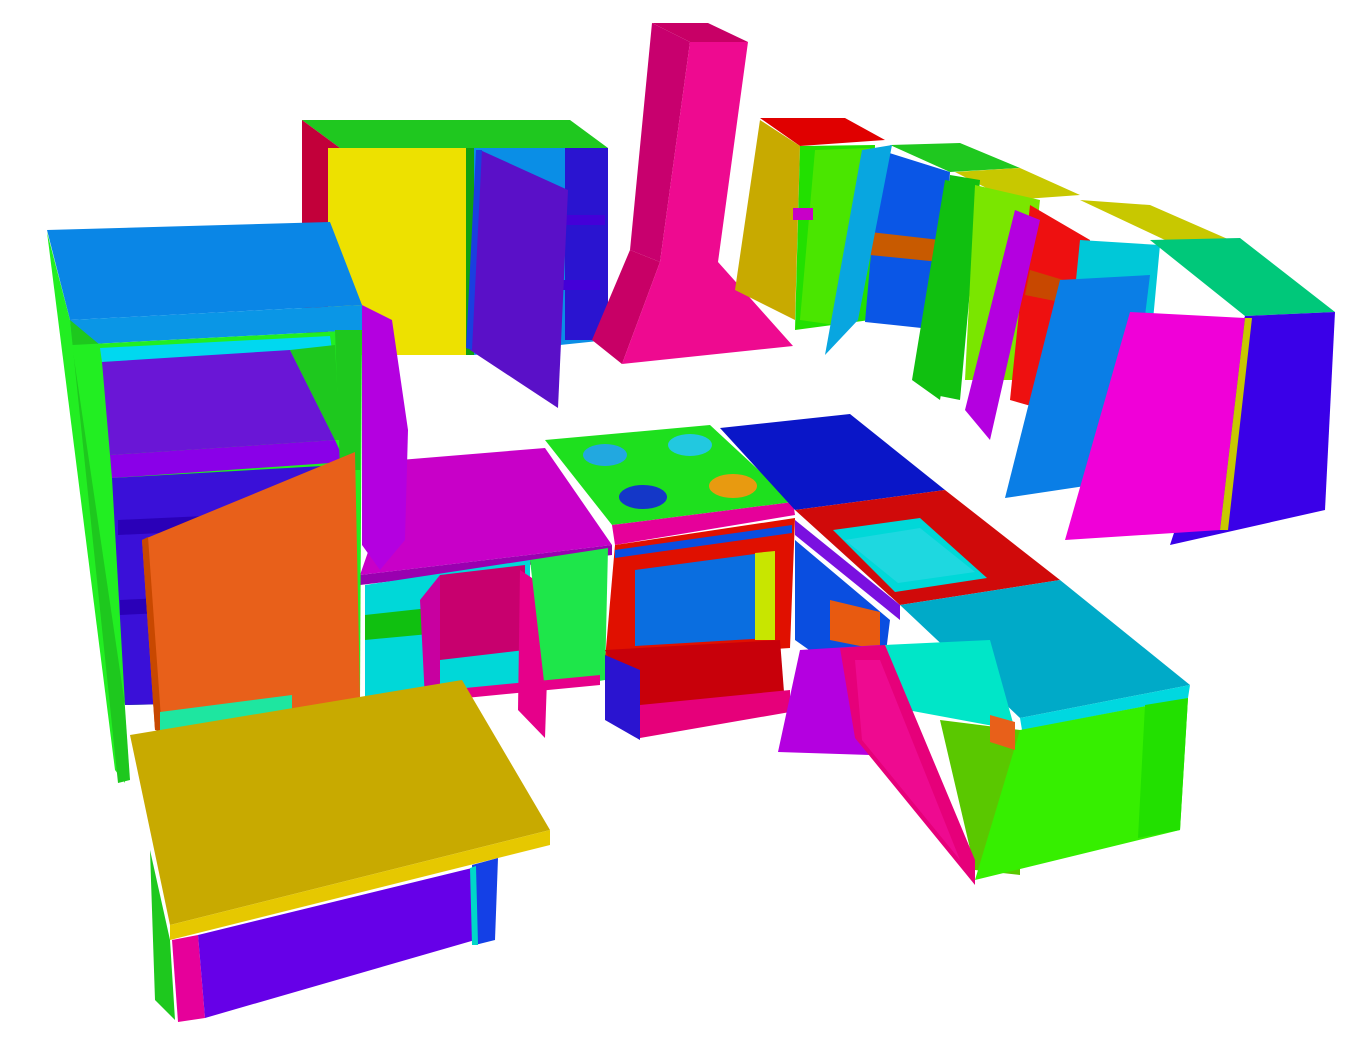 The height and width of the screenshot is (1037, 1353). I want to click on upper-left-cabinet-back, so click(586, 244).